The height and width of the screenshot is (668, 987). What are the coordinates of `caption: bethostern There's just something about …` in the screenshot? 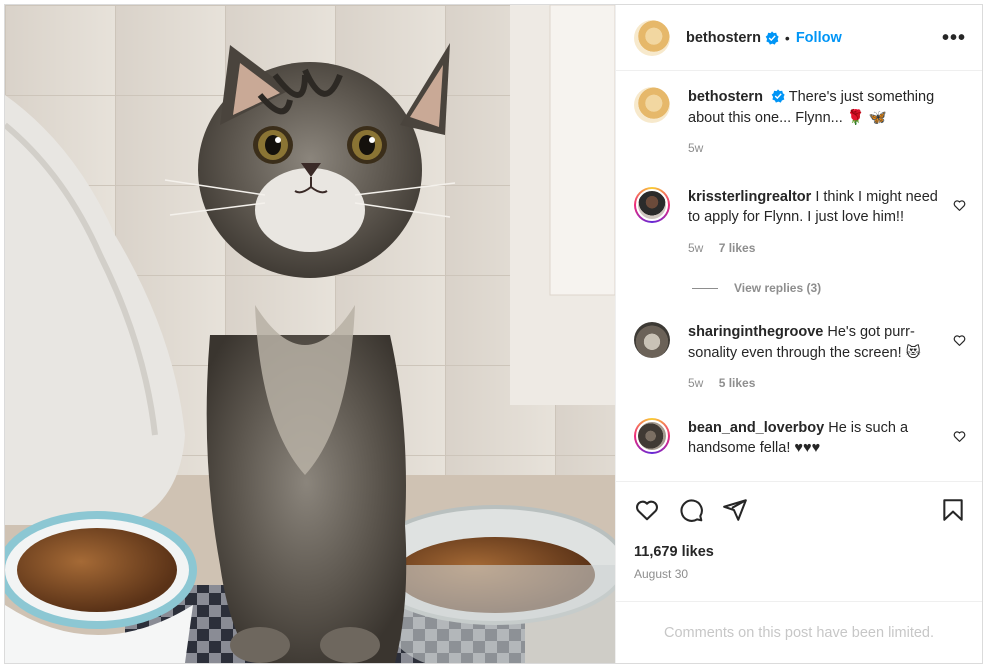 It's located at (800, 123).